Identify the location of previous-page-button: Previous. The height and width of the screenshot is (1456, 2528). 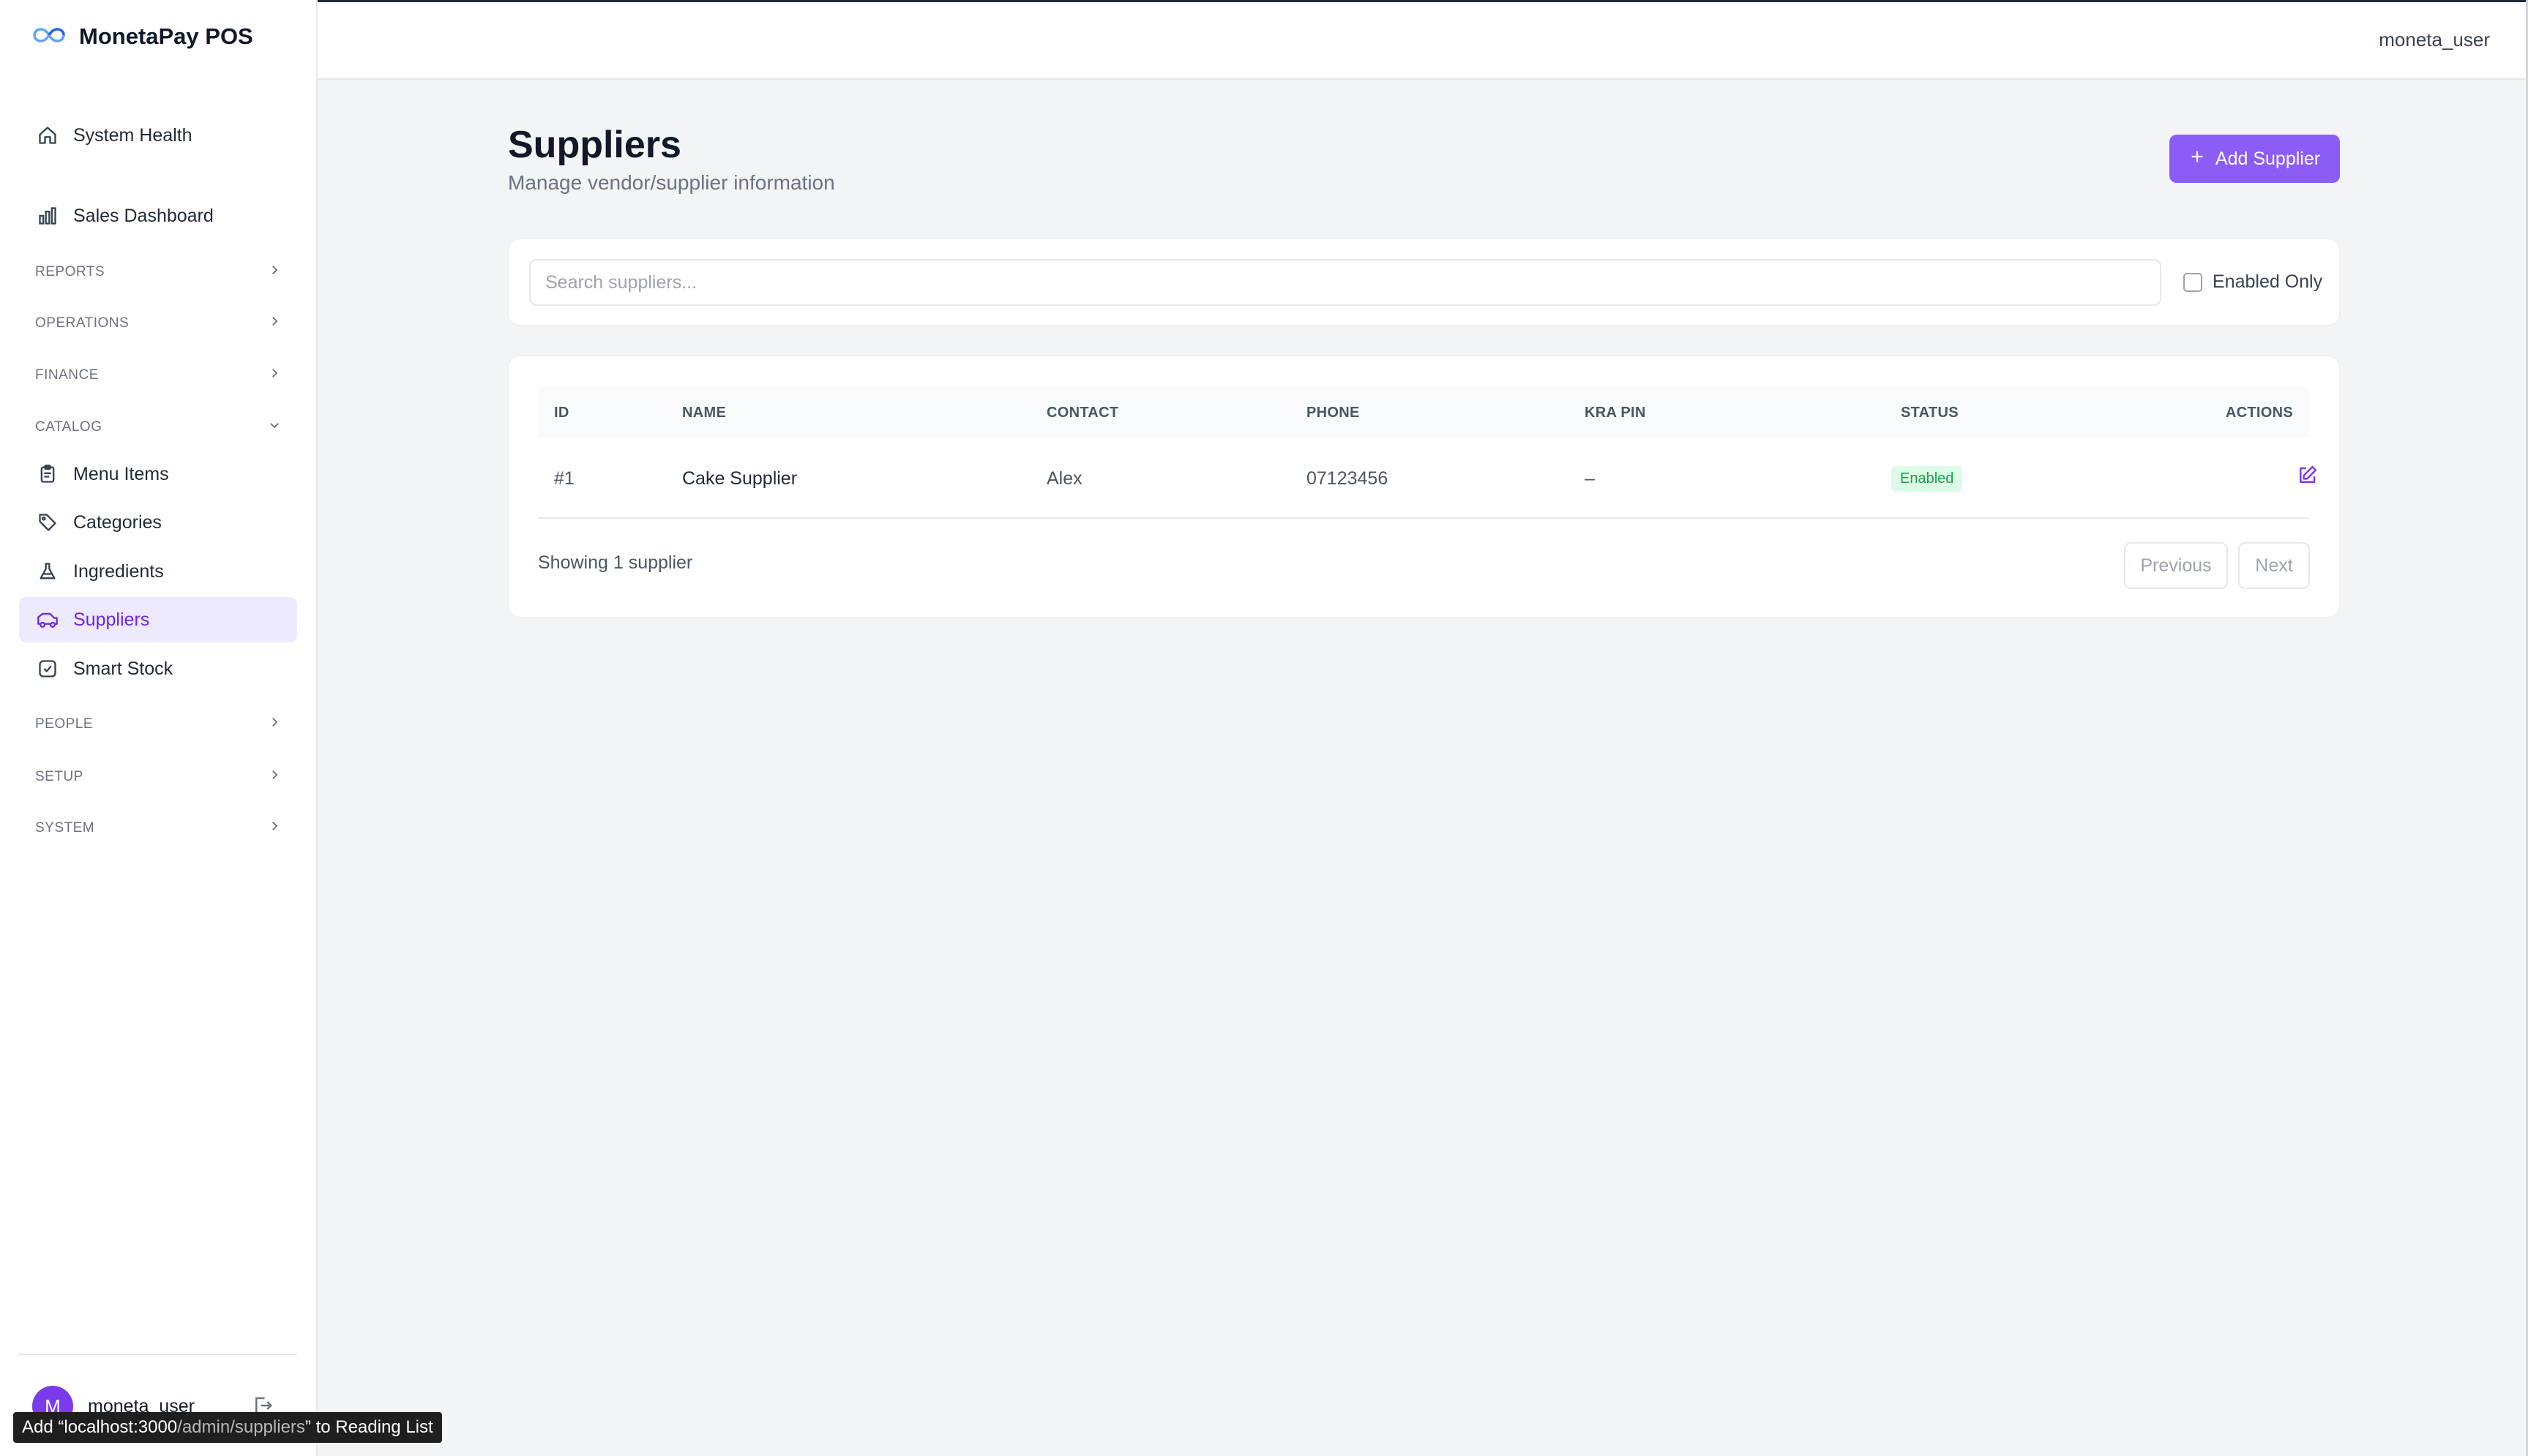
(2176, 566).